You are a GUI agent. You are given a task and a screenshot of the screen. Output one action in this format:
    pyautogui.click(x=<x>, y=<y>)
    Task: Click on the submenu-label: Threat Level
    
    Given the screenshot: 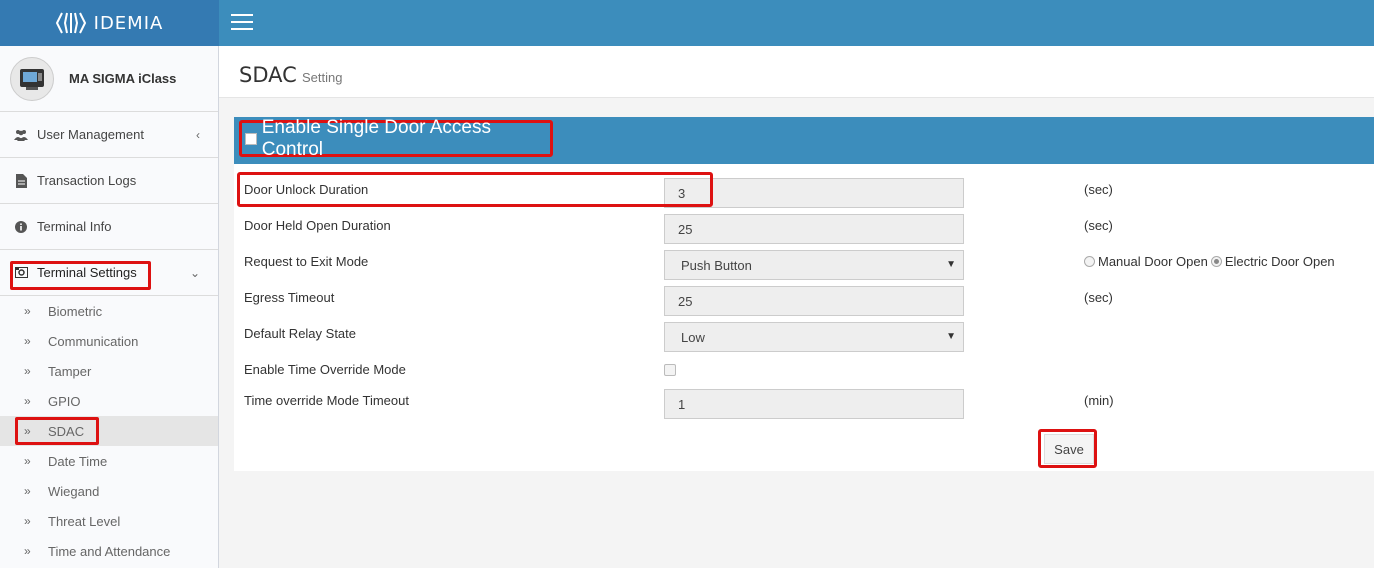 What is the action you would take?
    pyautogui.click(x=84, y=521)
    